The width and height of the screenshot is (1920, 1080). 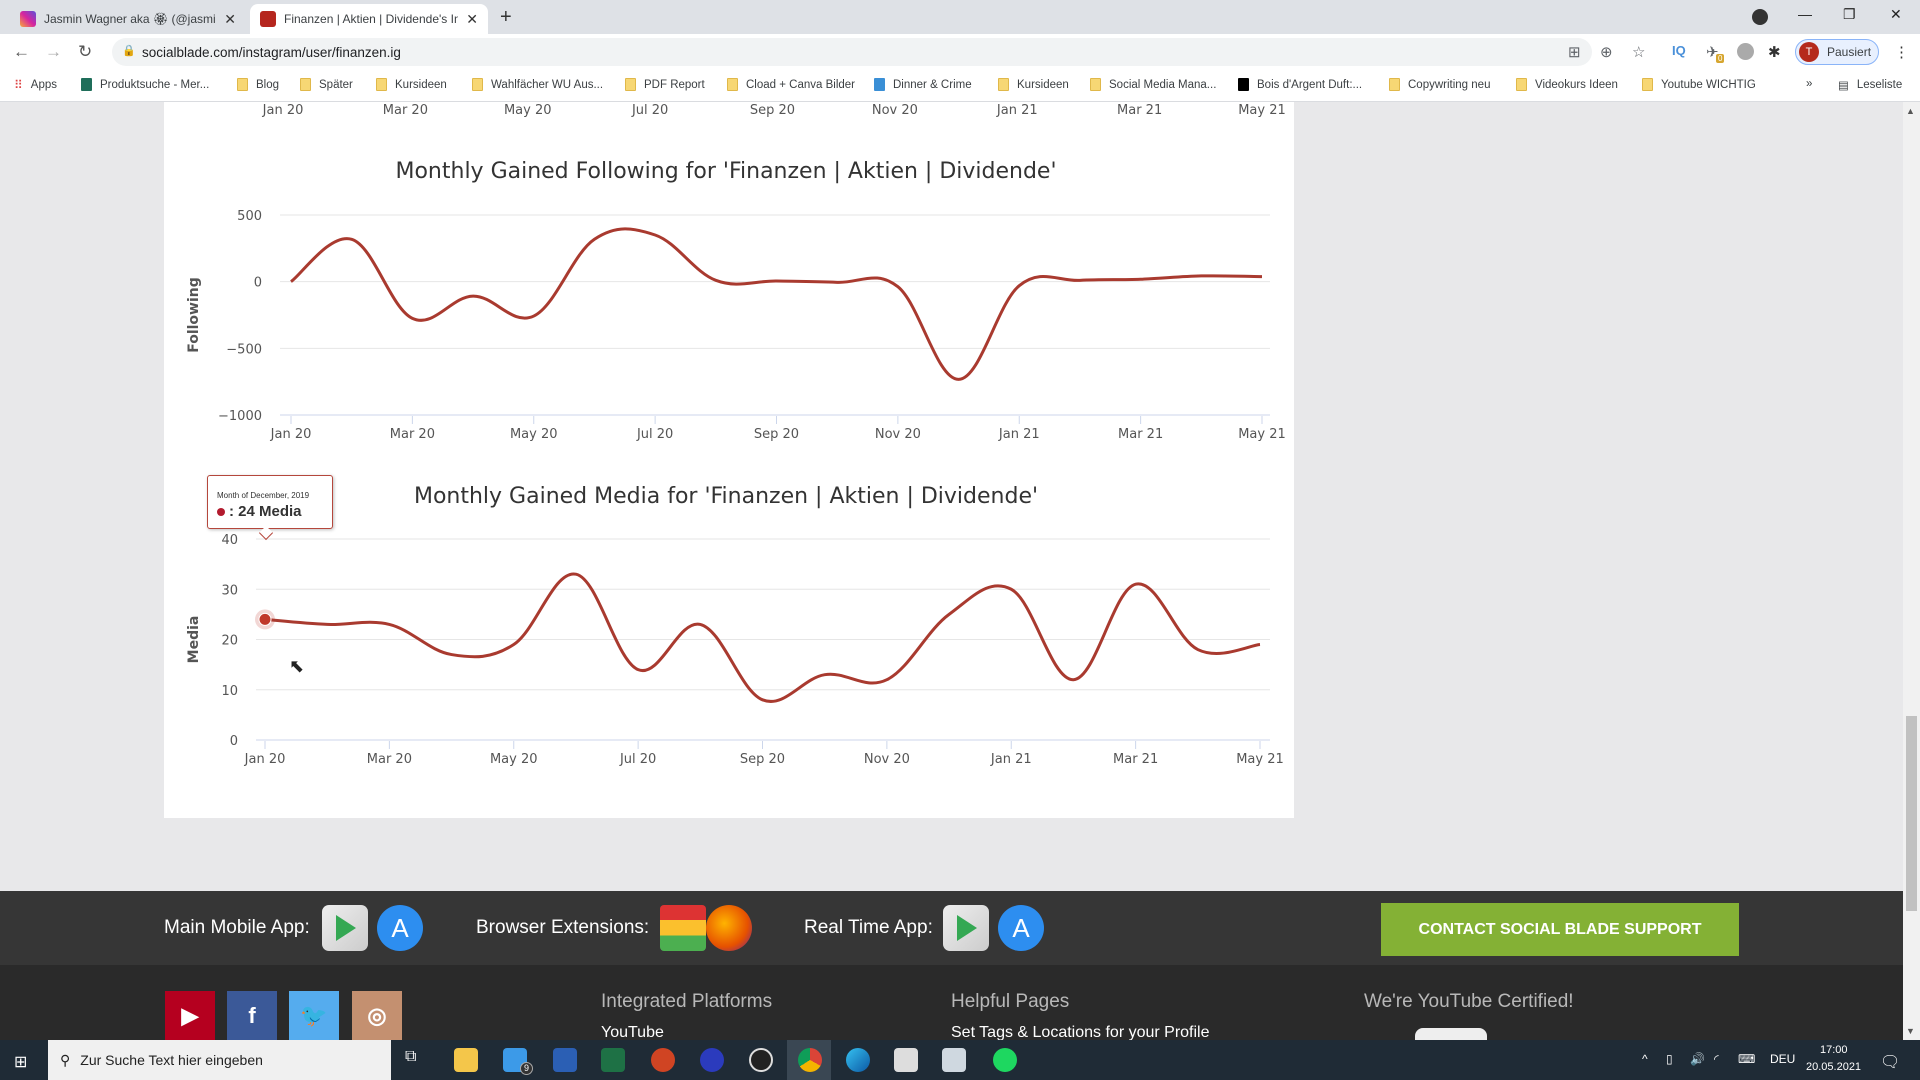 What do you see at coordinates (1896, 14) in the screenshot?
I see `close-window-button: ✕` at bounding box center [1896, 14].